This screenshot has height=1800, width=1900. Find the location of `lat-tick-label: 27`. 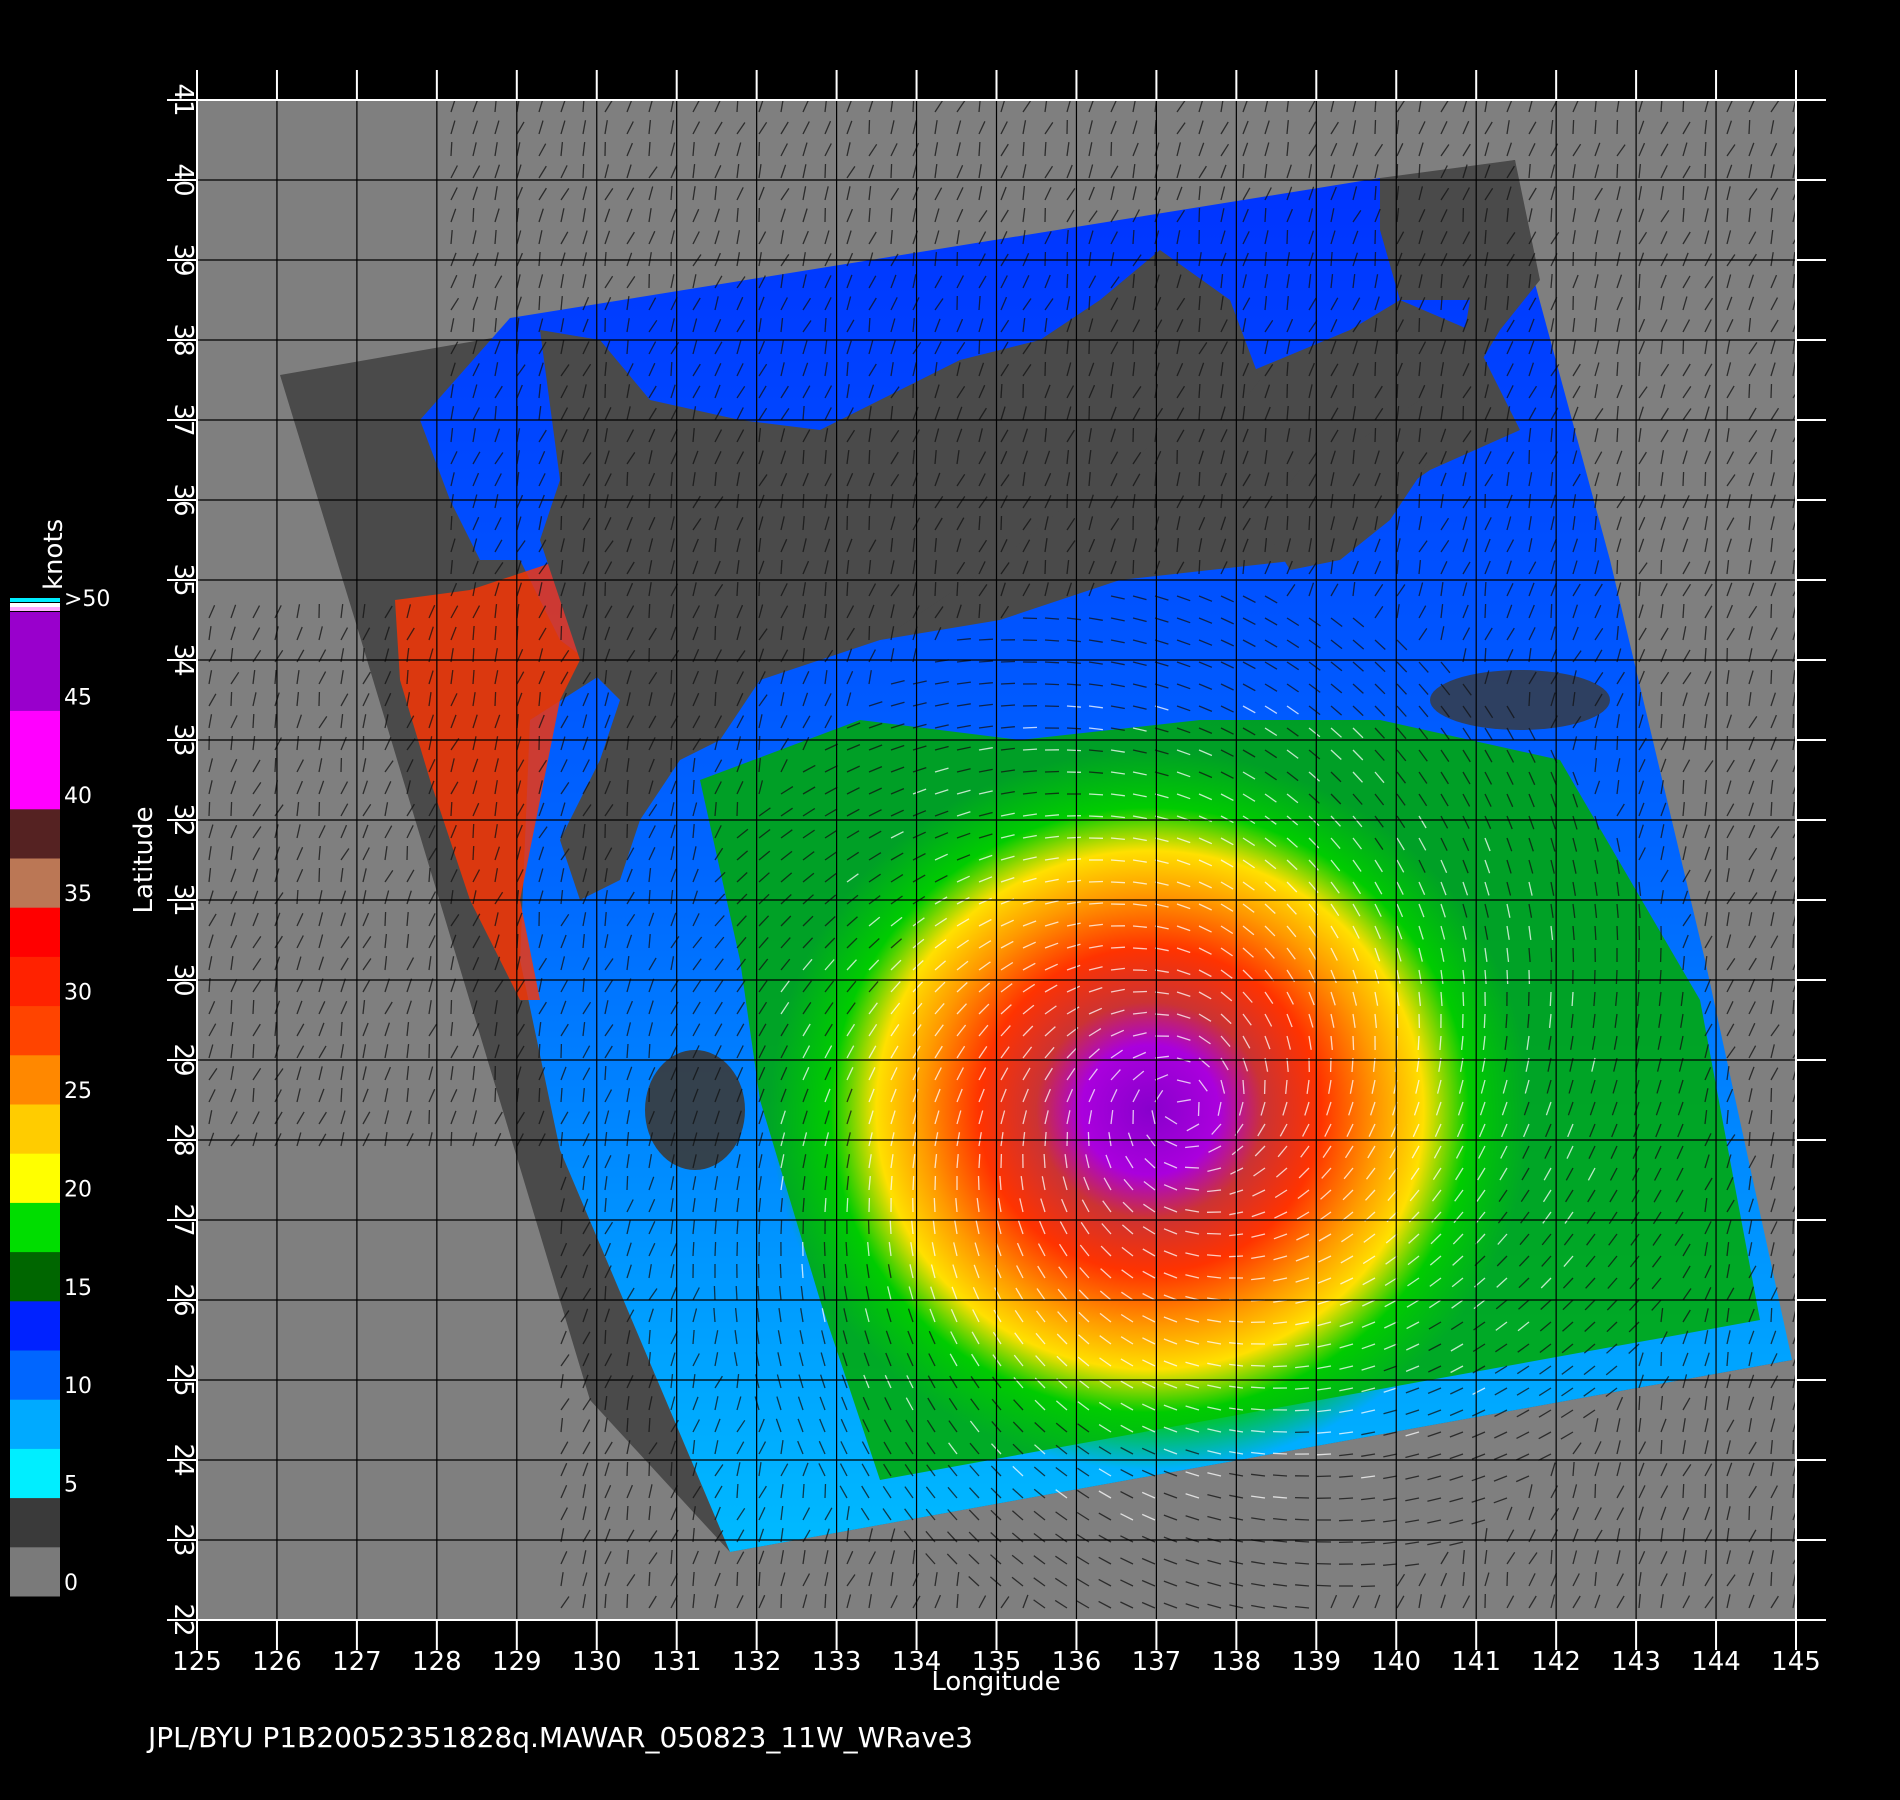

lat-tick-label: 27 is located at coordinates (183, 1219).